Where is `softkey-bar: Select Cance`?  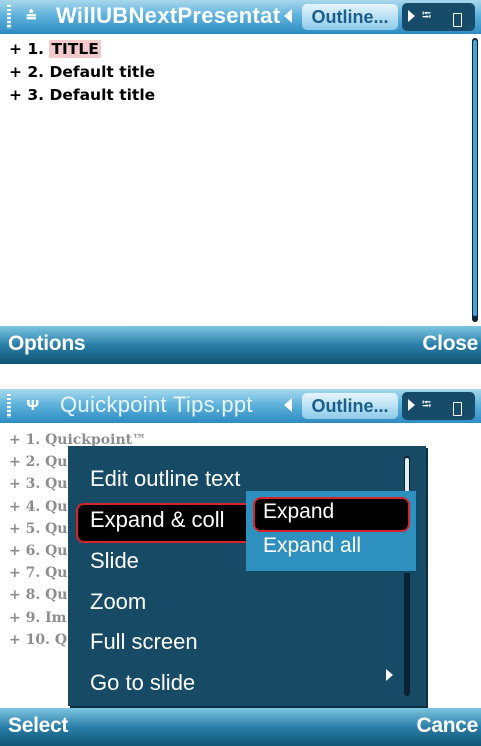
softkey-bar: Select Cance is located at coordinates (240, 727).